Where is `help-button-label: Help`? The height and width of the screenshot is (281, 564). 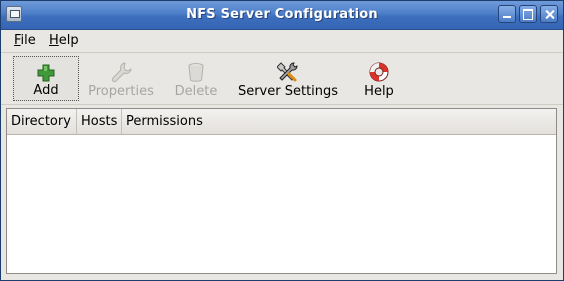
help-button-label: Help is located at coordinates (379, 91).